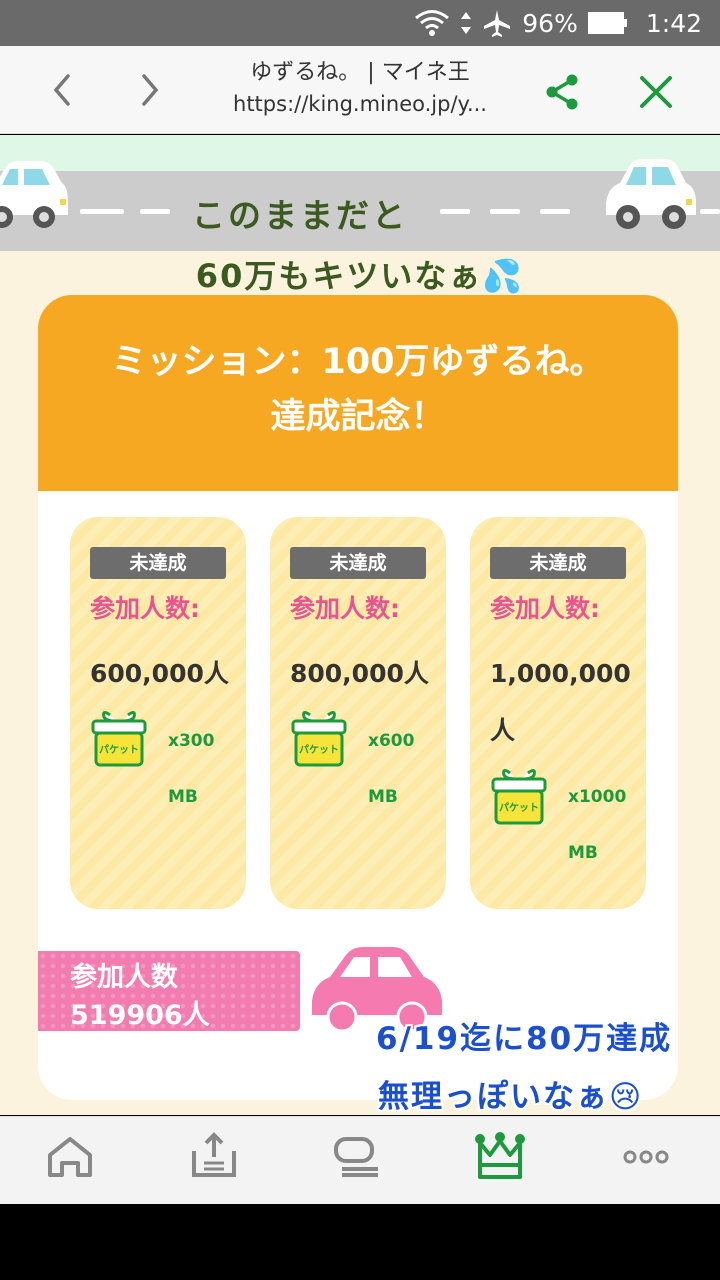 The width and height of the screenshot is (720, 1280). What do you see at coordinates (360, 23) in the screenshot?
I see `status-bar: 96% 1:42` at bounding box center [360, 23].